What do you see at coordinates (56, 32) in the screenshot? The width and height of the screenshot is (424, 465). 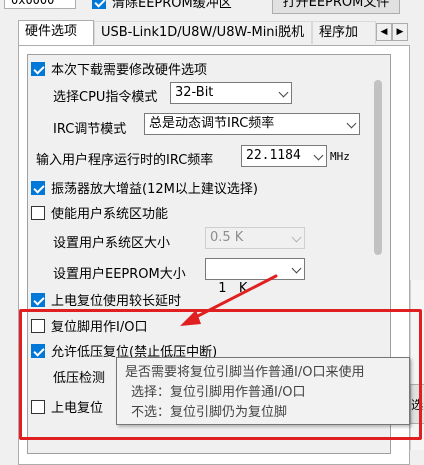 I see `tab-hardware-options: 硬件选项` at bounding box center [56, 32].